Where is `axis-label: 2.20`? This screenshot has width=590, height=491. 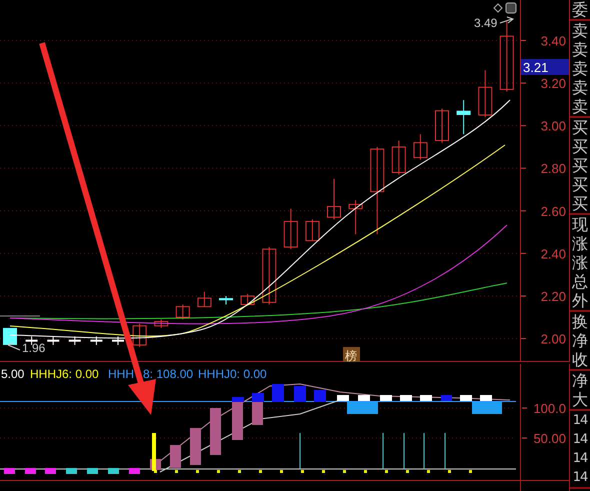 axis-label: 2.20 is located at coordinates (553, 296).